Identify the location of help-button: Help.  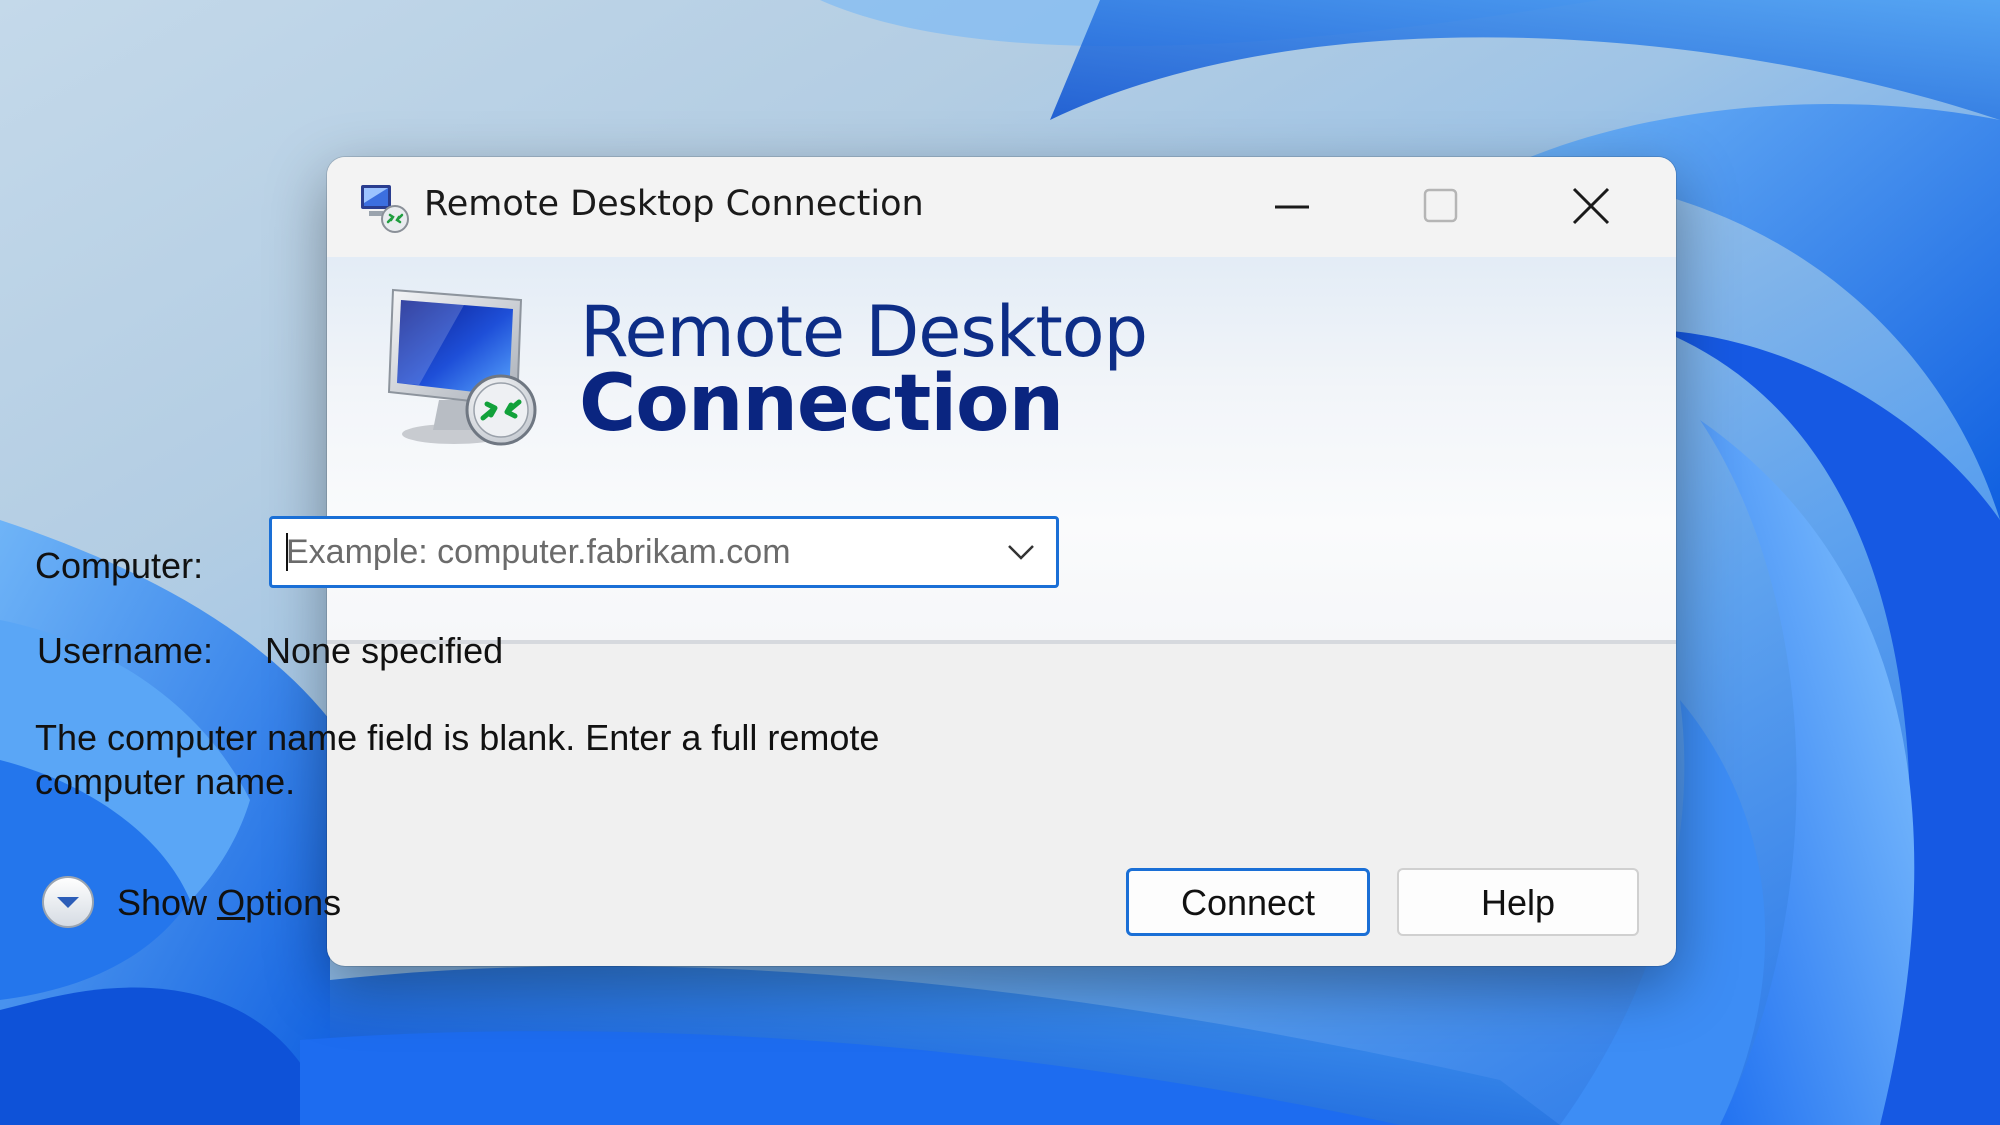
(1518, 902).